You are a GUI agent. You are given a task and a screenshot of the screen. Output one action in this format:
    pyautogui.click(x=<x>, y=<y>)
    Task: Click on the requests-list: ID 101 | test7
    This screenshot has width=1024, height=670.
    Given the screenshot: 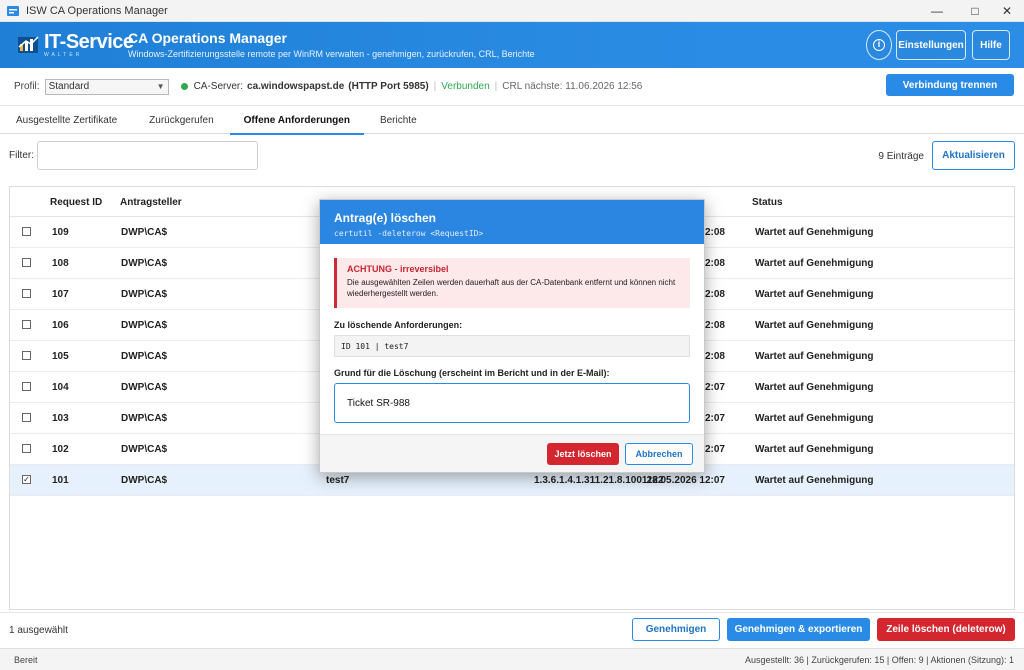 What is the action you would take?
    pyautogui.click(x=512, y=346)
    